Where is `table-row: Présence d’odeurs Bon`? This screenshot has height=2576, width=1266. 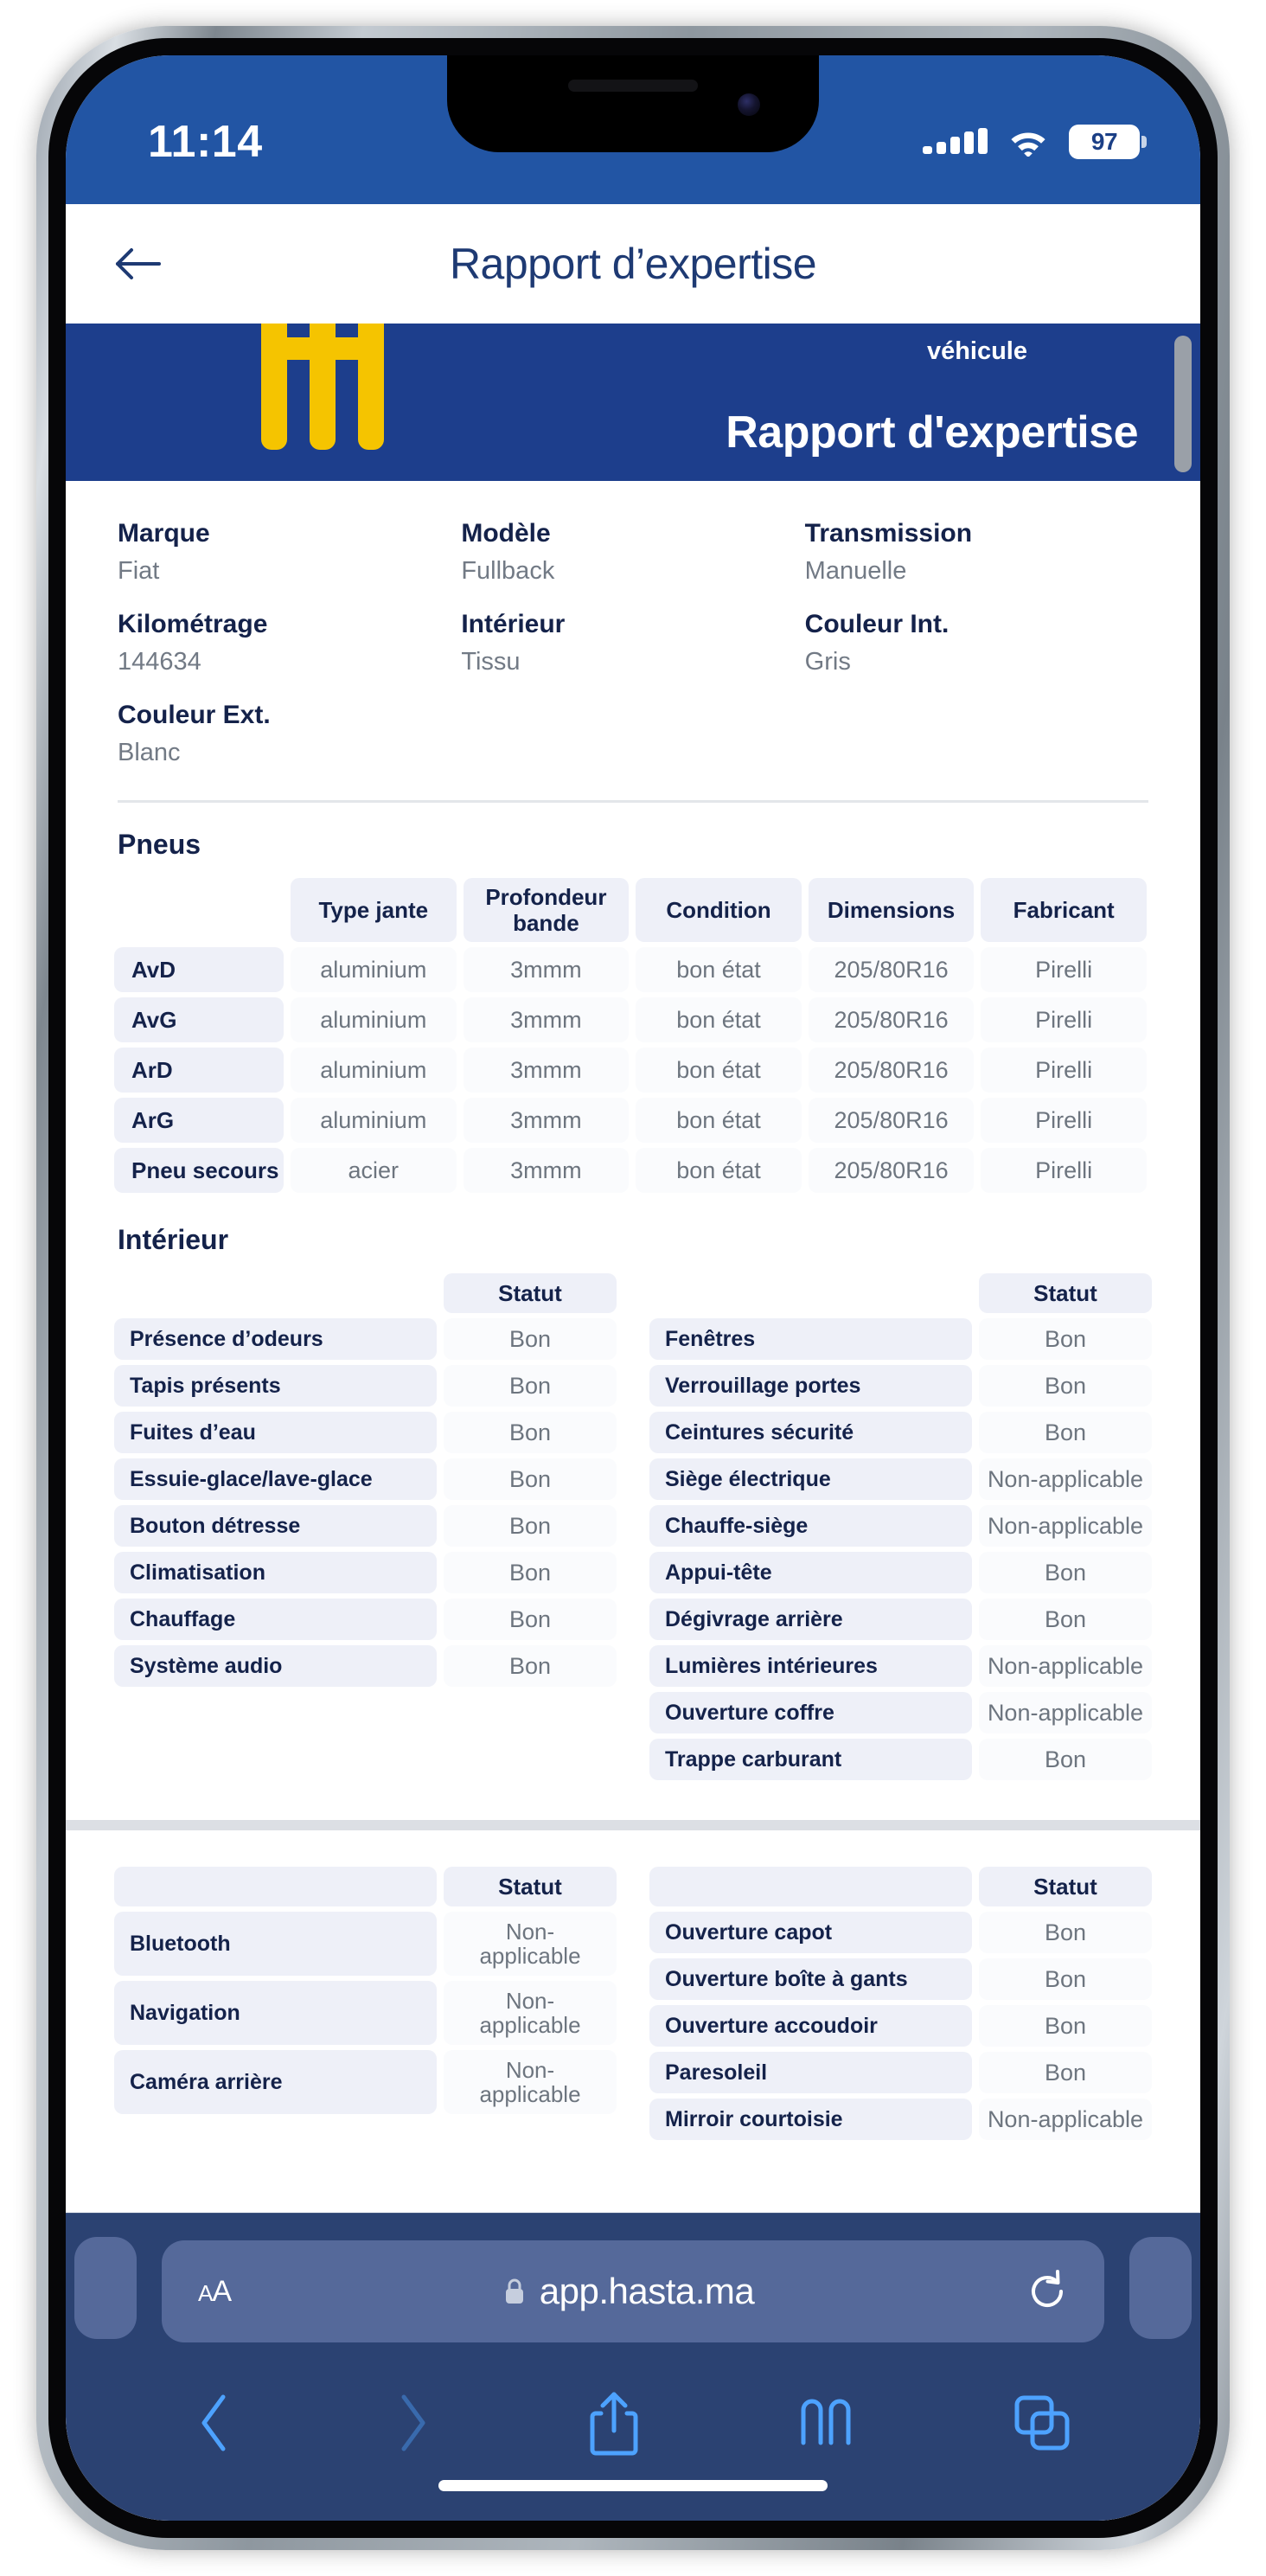
table-row: Présence d’odeurs Bon is located at coordinates (365, 1339).